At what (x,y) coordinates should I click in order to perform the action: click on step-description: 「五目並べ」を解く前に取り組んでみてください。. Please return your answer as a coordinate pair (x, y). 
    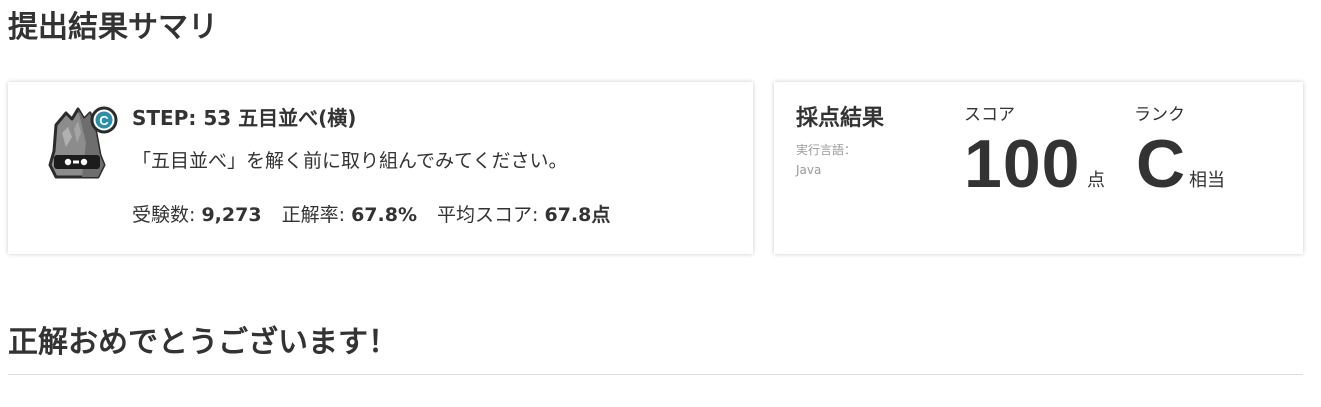
    Looking at the image, I should click on (350, 161).